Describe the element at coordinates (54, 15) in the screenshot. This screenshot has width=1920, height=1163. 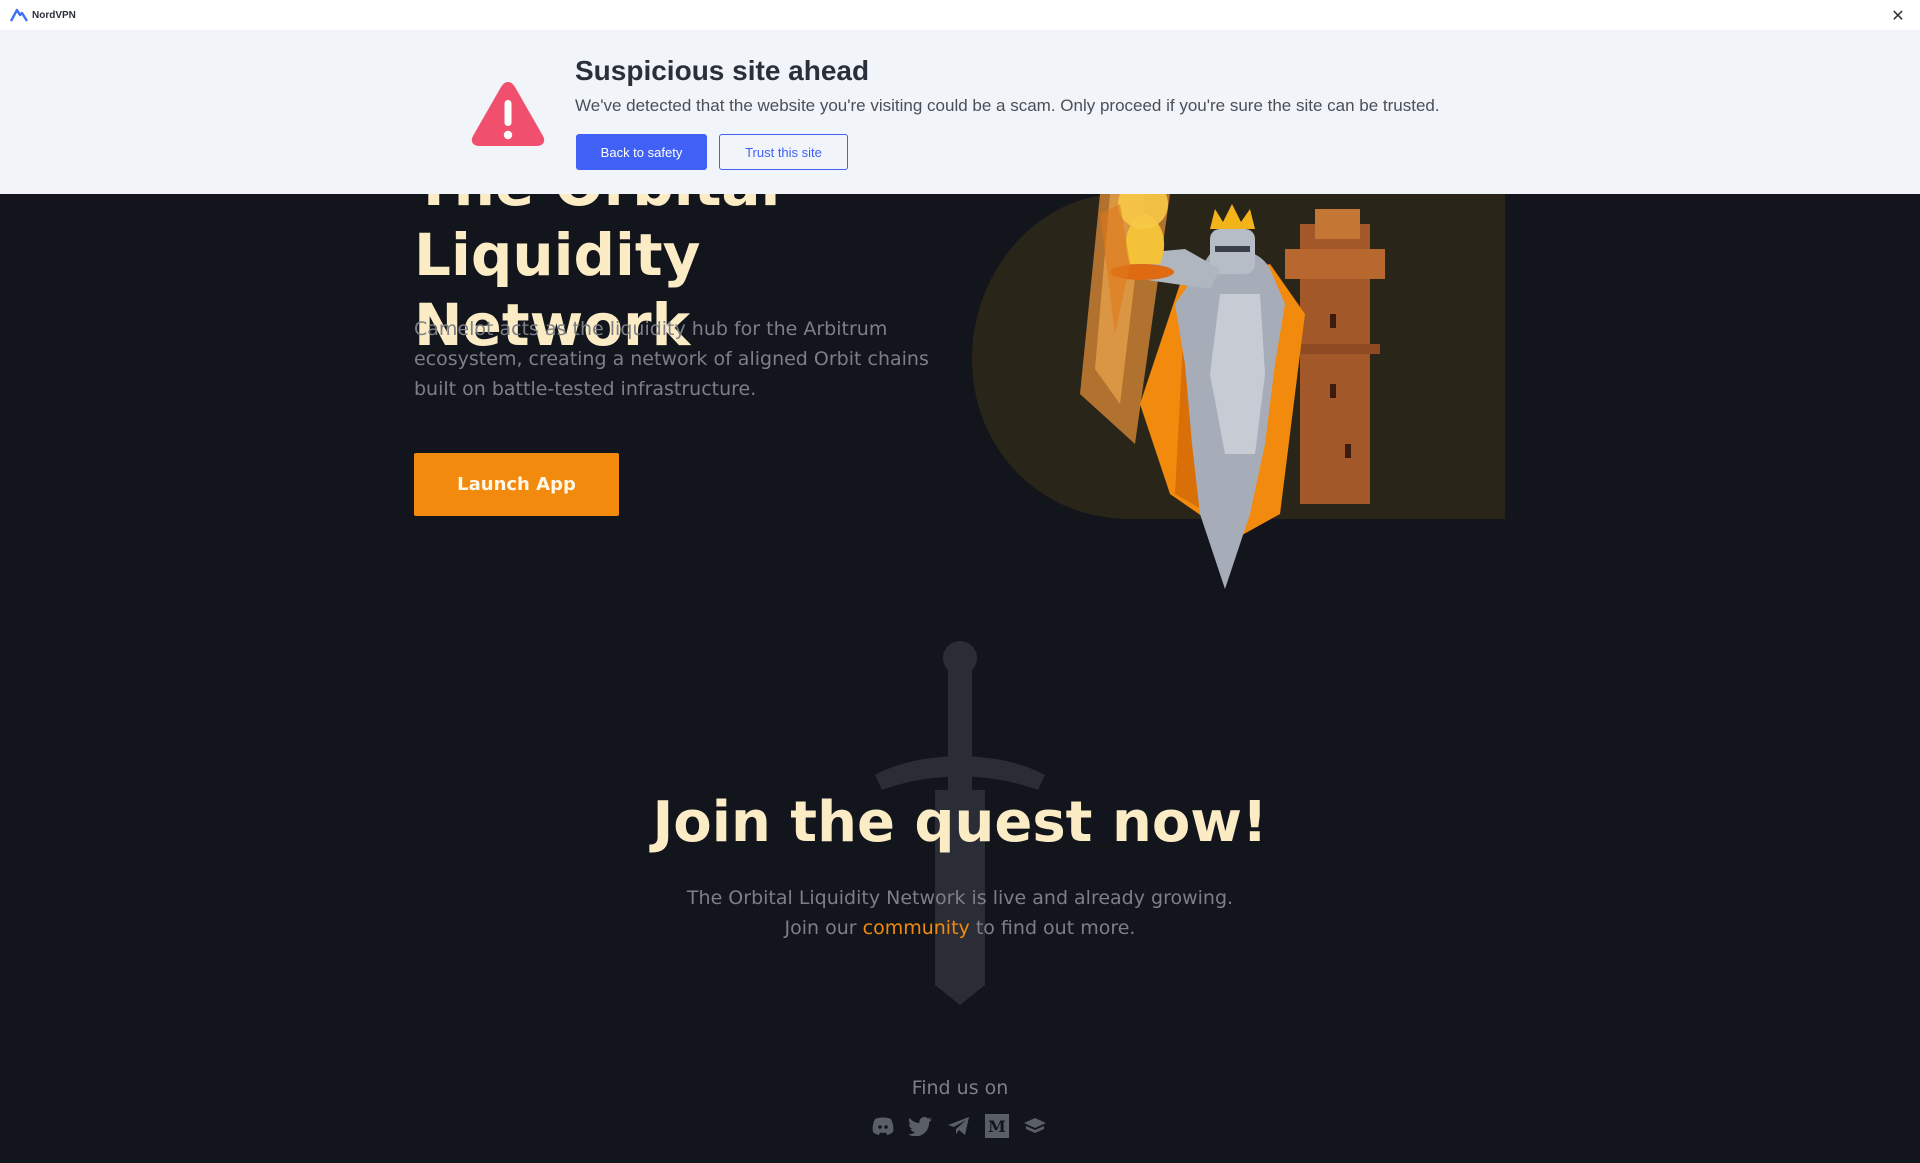
I see `nordvpn-brand-label: NordVPN` at that location.